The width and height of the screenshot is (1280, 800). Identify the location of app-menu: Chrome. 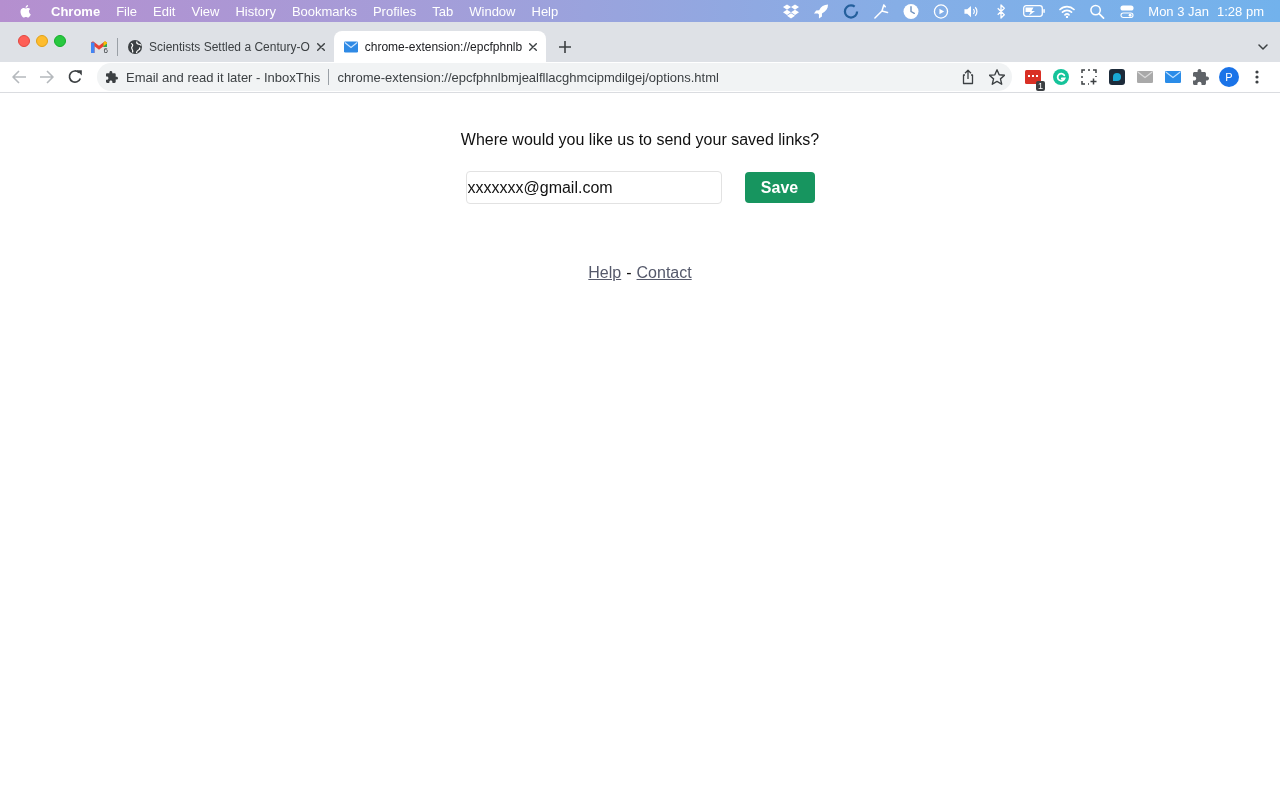
(76, 11).